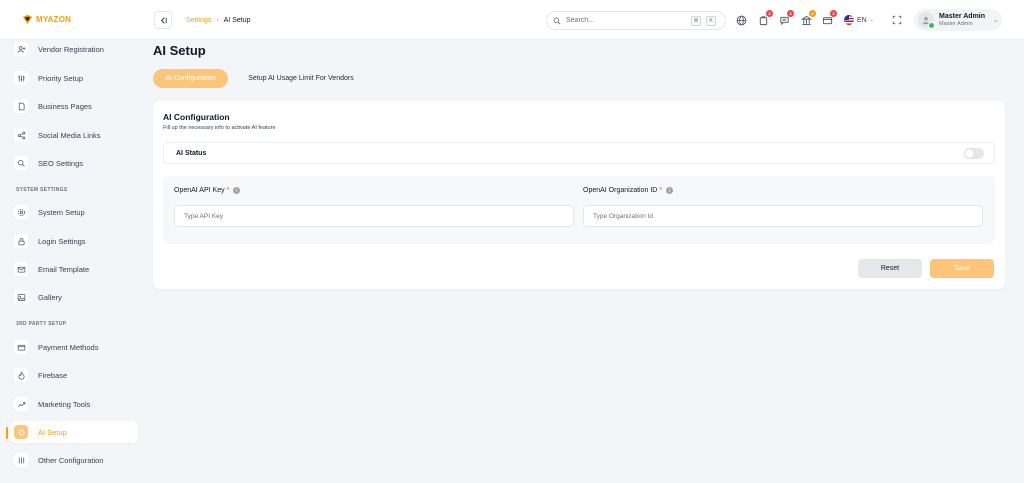 The image size is (1024, 483). Describe the element at coordinates (61, 212) in the screenshot. I see `sidebar-item-label: System Setup` at that location.